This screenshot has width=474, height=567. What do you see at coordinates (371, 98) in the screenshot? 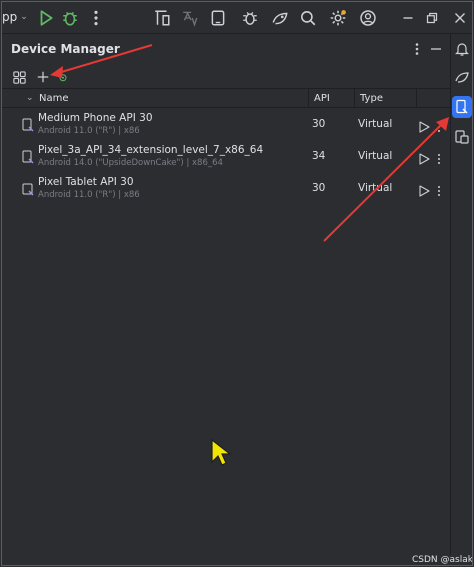
I see `column-header-type: Type` at bounding box center [371, 98].